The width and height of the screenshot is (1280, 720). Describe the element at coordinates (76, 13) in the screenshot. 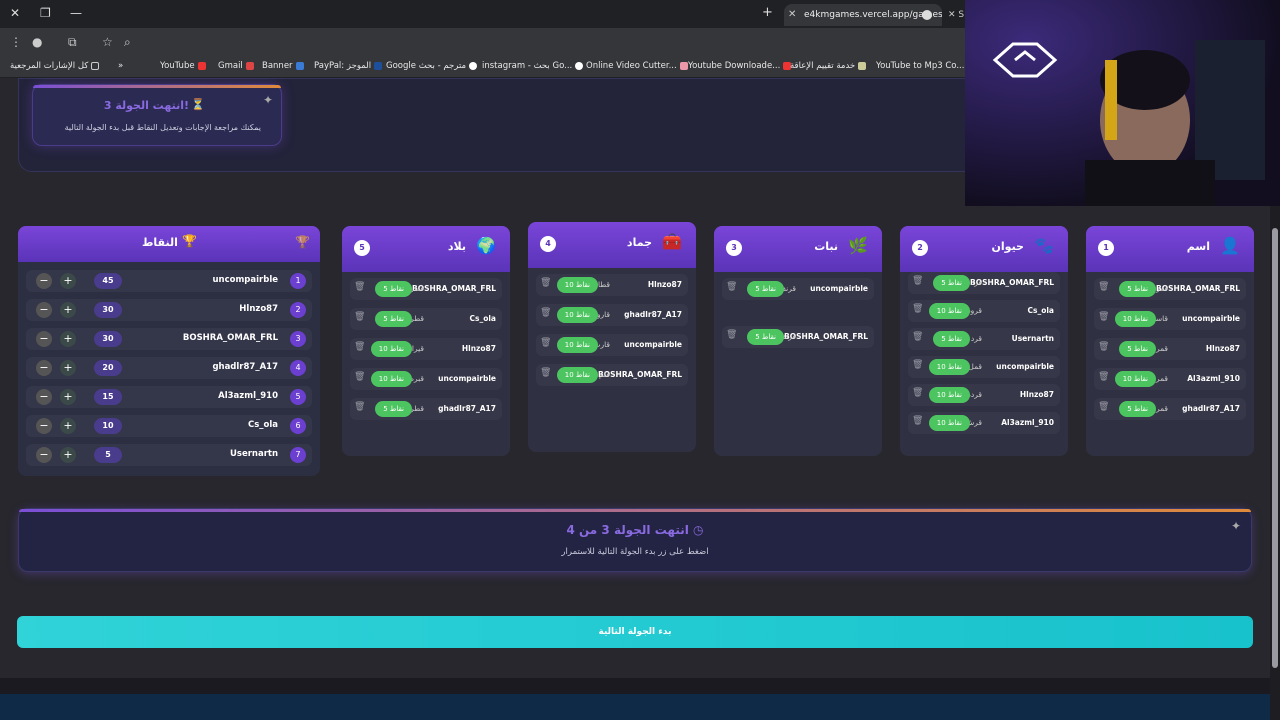

I see `minimize-window-icon: —` at that location.